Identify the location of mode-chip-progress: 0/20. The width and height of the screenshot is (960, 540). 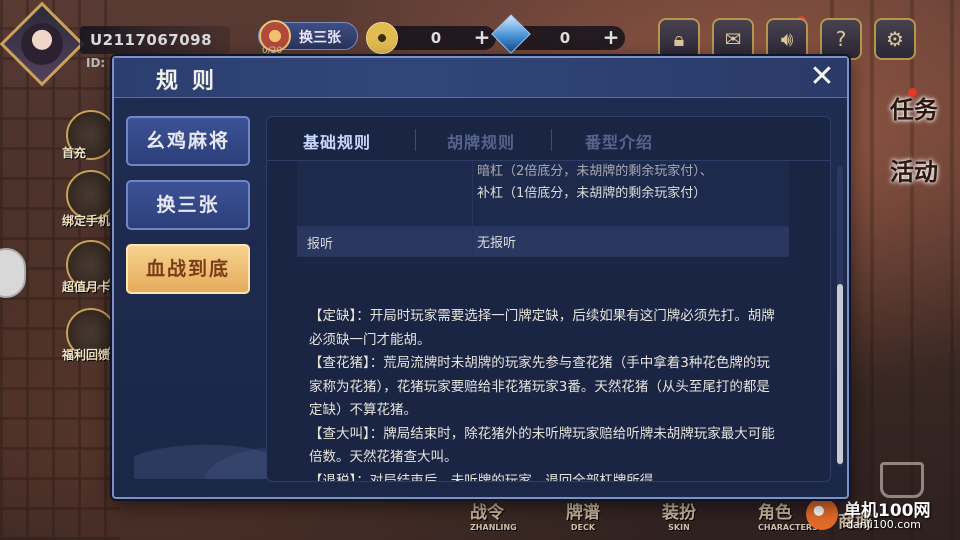
(272, 51).